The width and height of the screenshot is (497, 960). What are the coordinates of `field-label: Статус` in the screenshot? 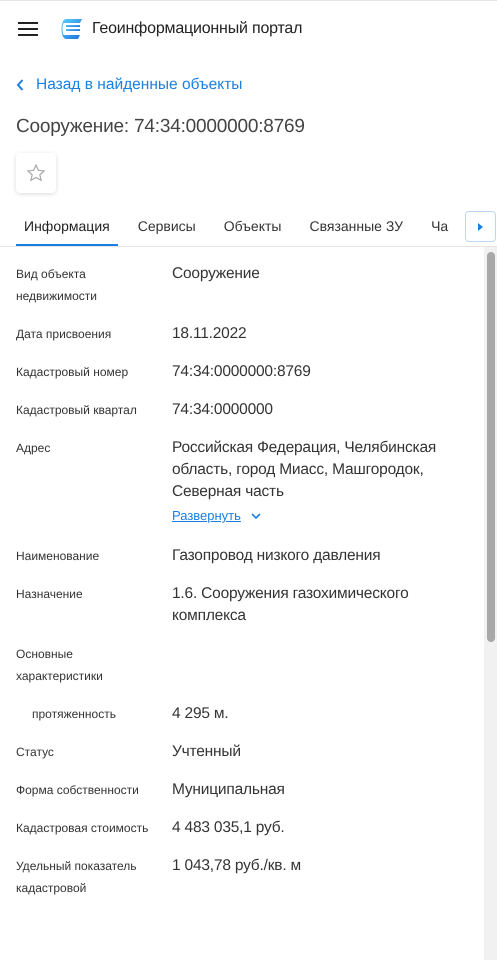 It's located at (35, 752).